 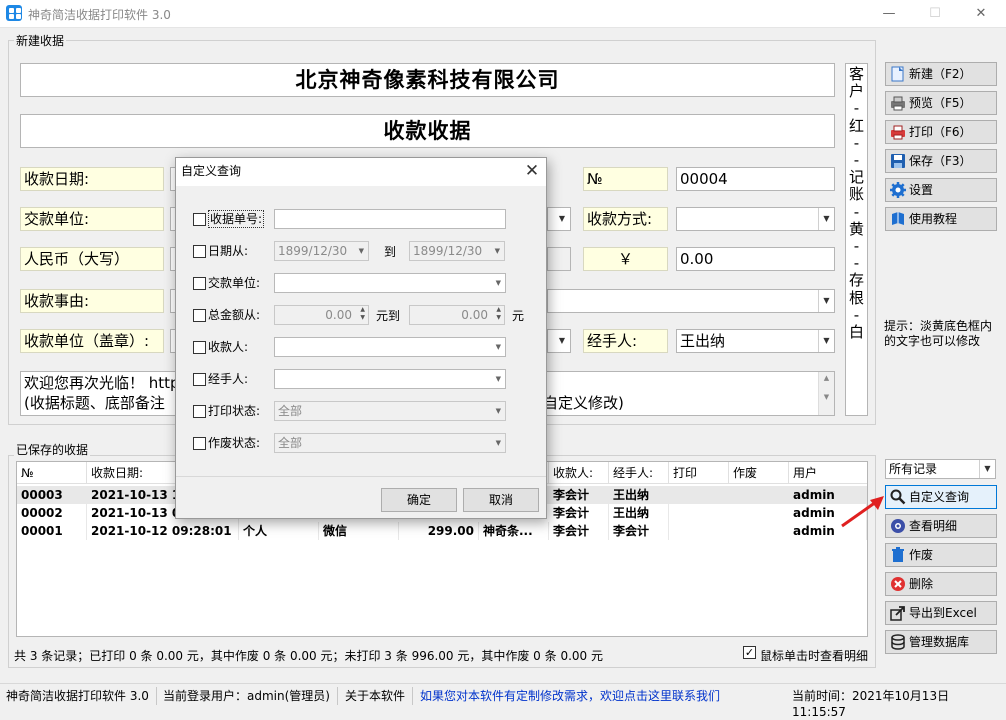 What do you see at coordinates (92, 179) in the screenshot?
I see `date-label: 收款日期:` at bounding box center [92, 179].